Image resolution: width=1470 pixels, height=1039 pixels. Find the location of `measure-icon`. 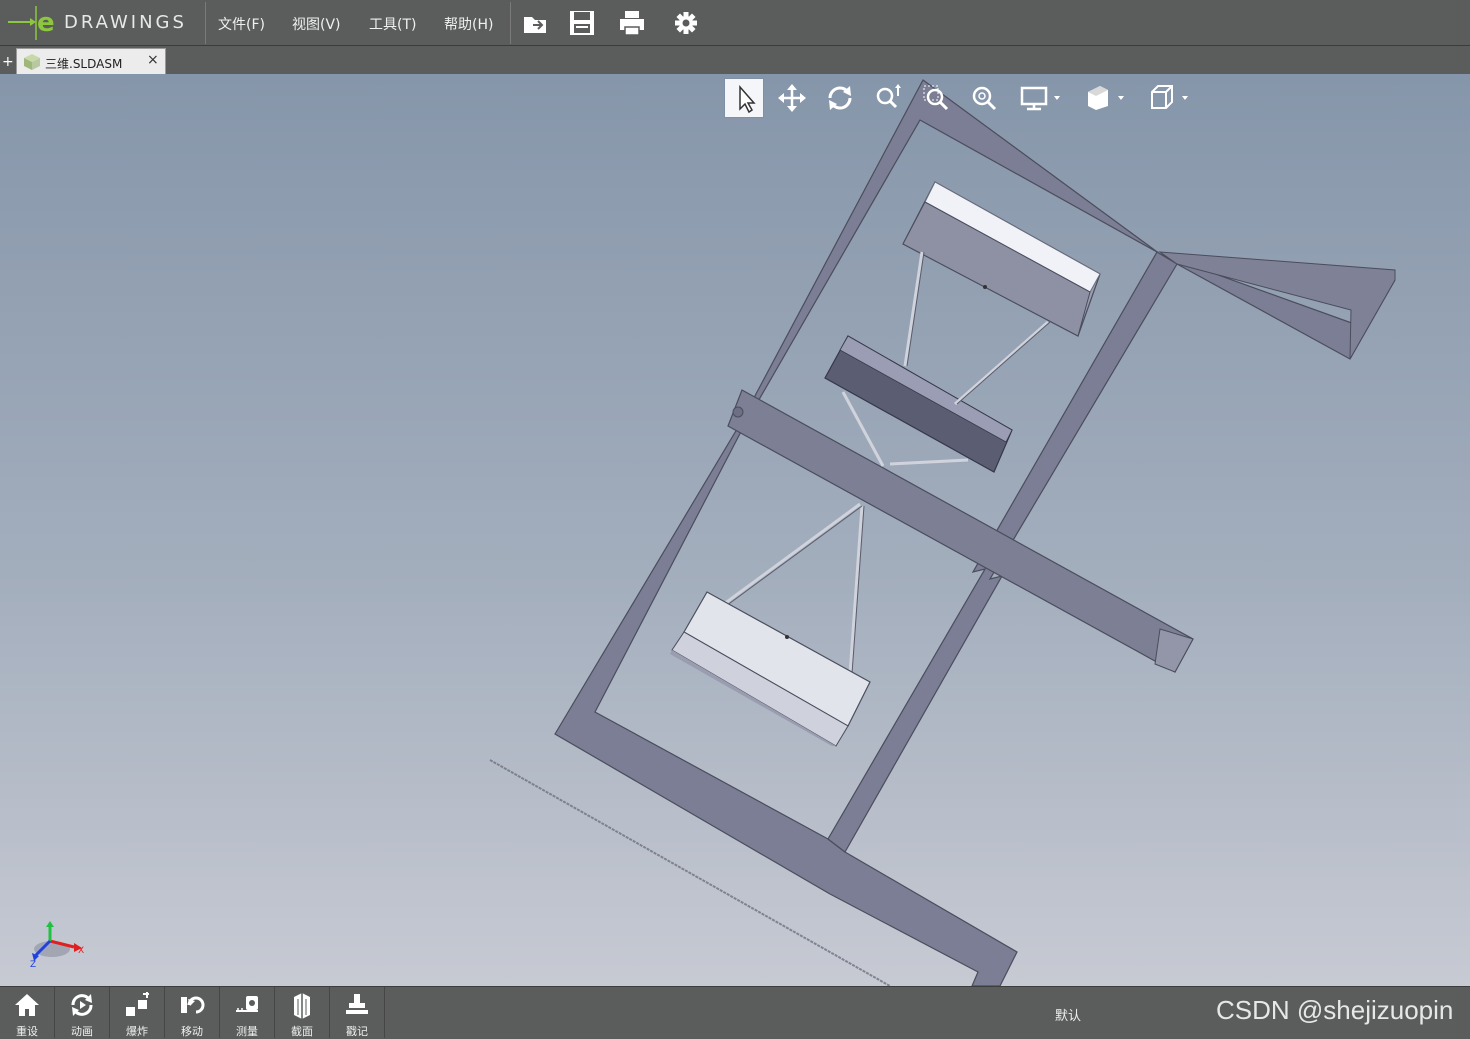

measure-icon is located at coordinates (247, 1004).